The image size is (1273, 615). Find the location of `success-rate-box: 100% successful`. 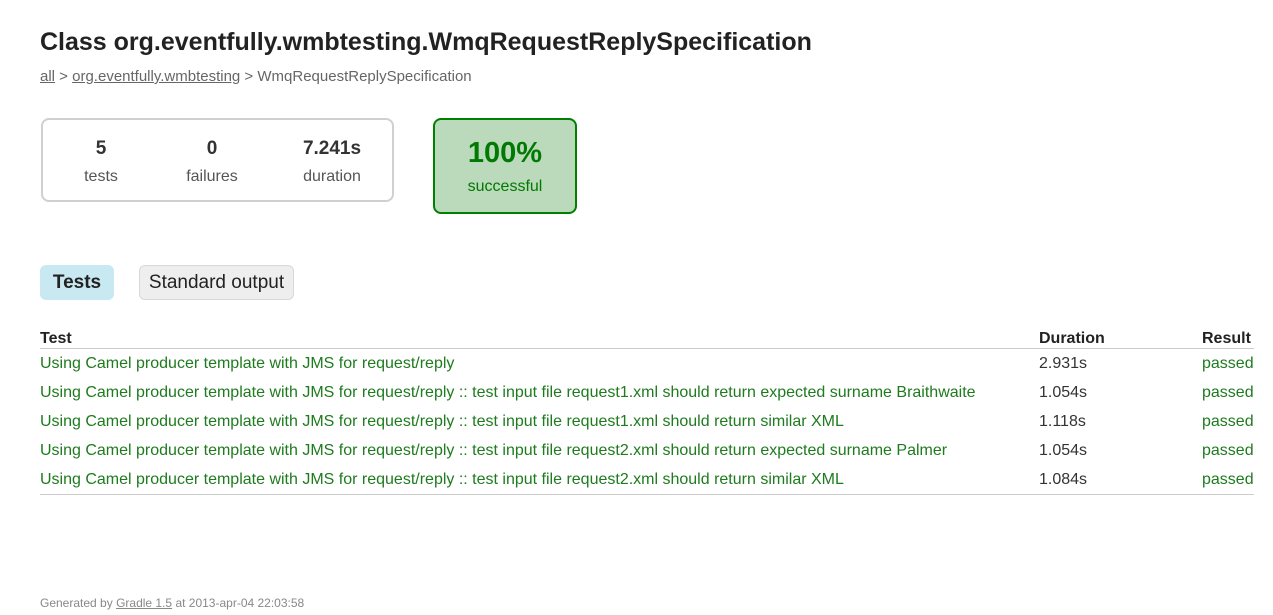

success-rate-box: 100% successful is located at coordinates (505, 166).